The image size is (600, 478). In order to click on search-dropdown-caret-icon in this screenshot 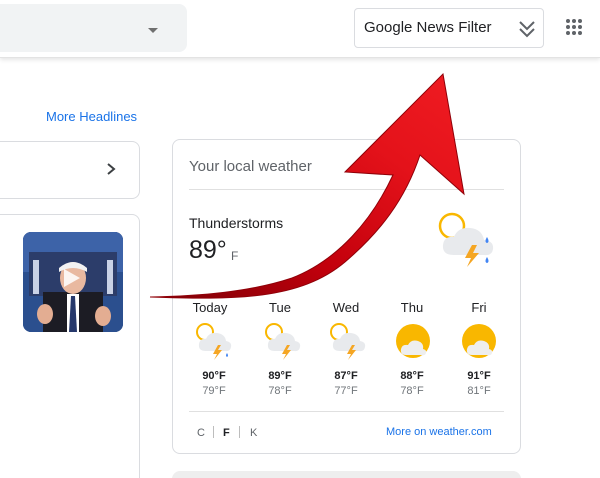, I will do `click(153, 30)`.